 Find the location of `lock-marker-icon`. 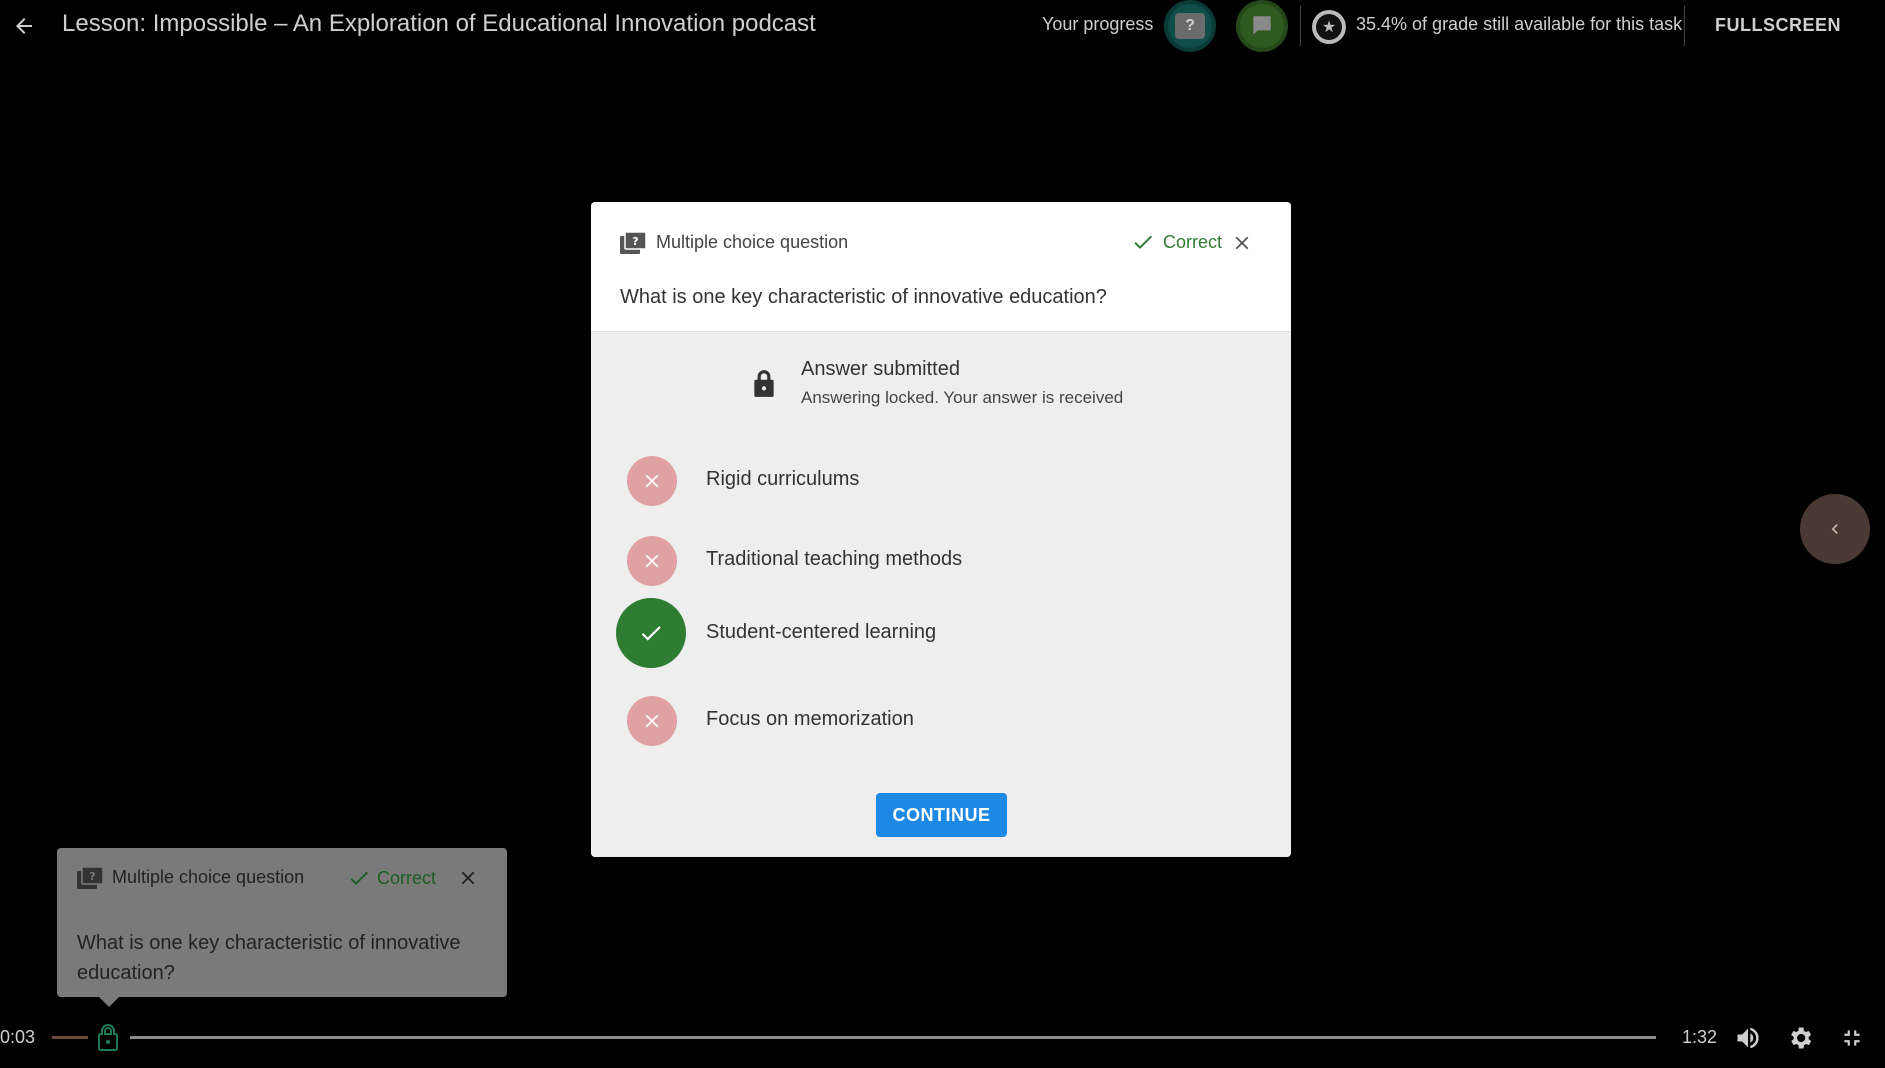

lock-marker-icon is located at coordinates (108, 1039).